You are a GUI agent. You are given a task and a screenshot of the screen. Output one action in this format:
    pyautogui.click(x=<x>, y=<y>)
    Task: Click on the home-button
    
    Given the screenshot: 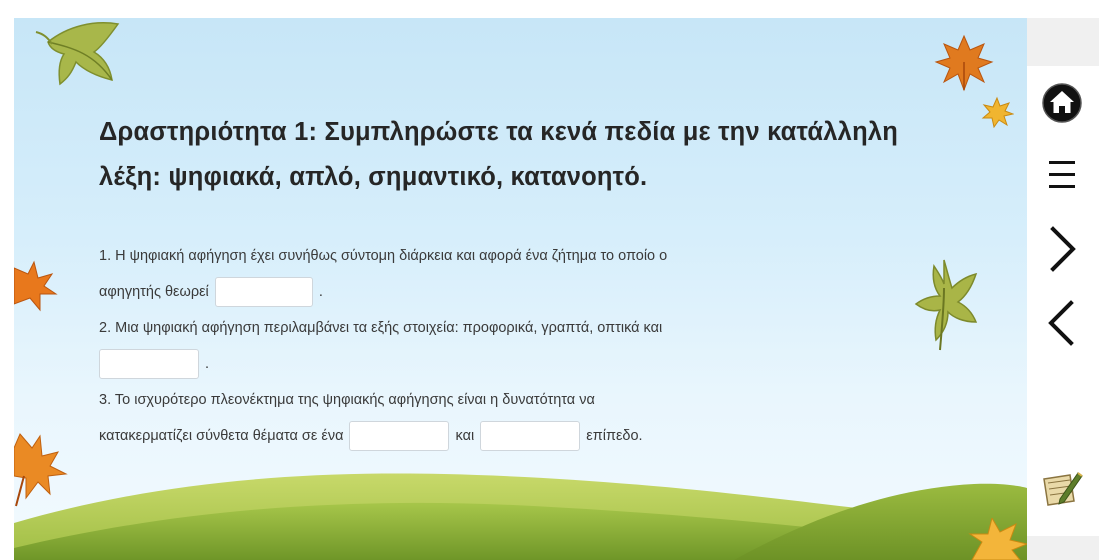 What is the action you would take?
    pyautogui.click(x=1062, y=103)
    